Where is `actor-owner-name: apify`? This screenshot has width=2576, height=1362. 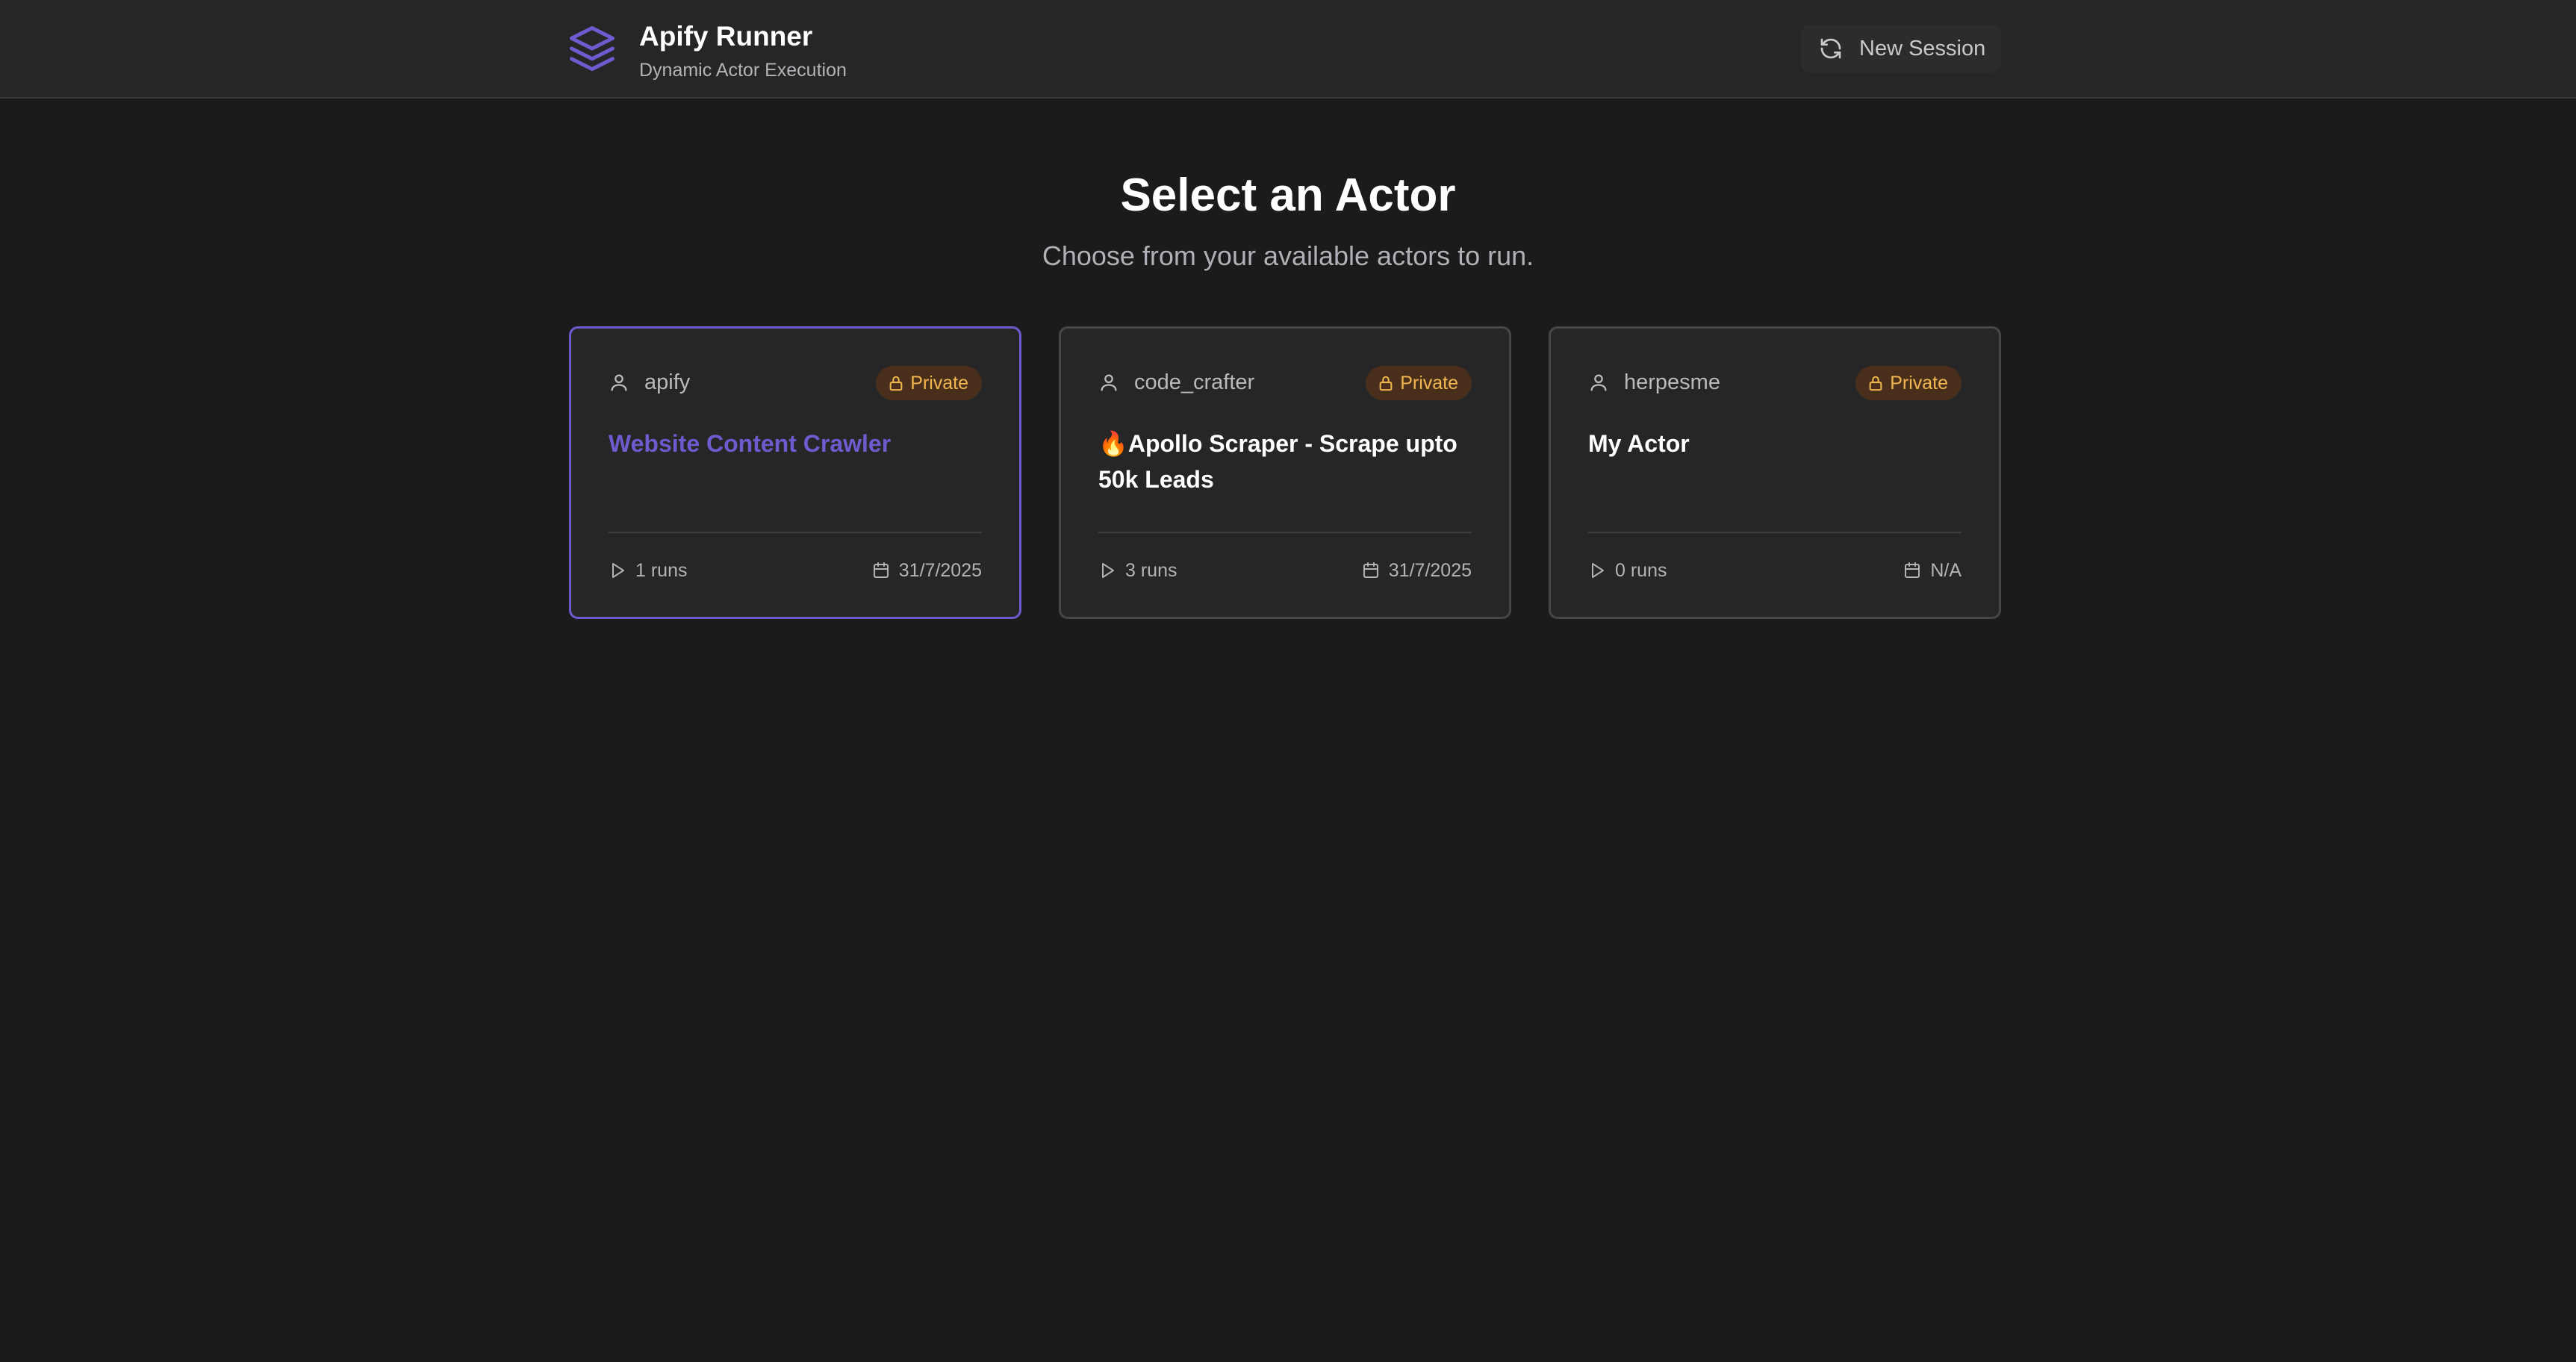
actor-owner-name: apify is located at coordinates (667, 382).